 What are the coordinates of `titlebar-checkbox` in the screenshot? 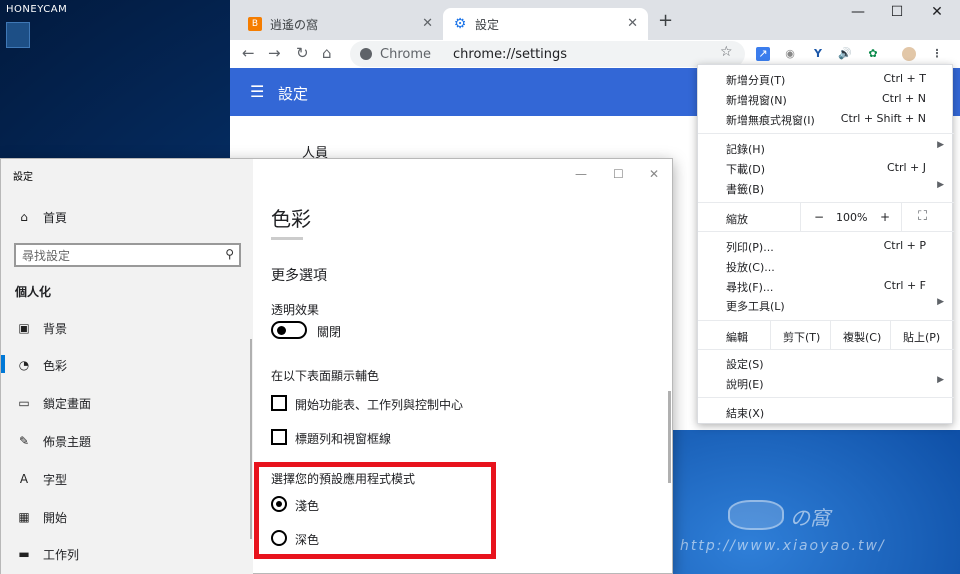 It's located at (279, 437).